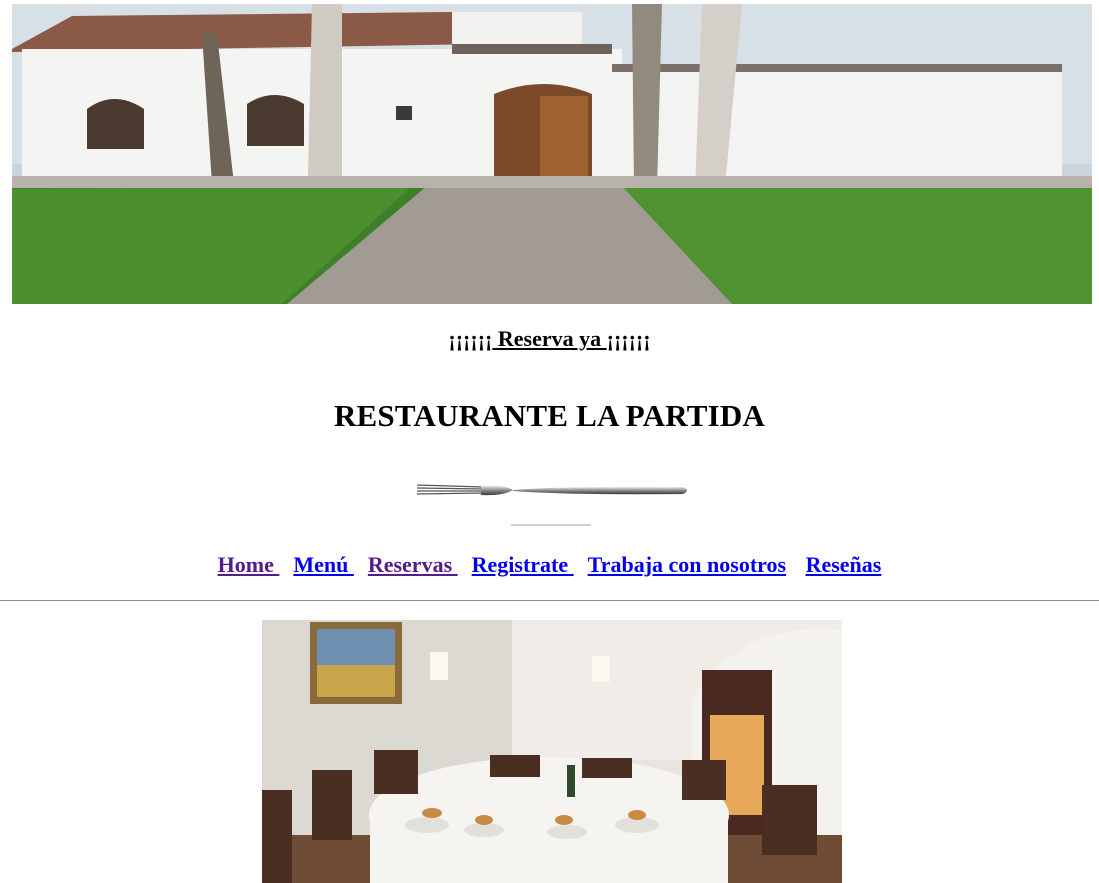 The image size is (1099, 883). I want to click on reserva-line: ¡¡¡¡¡¡ Reserva ya ¡¡¡¡¡¡, so click(549, 339).